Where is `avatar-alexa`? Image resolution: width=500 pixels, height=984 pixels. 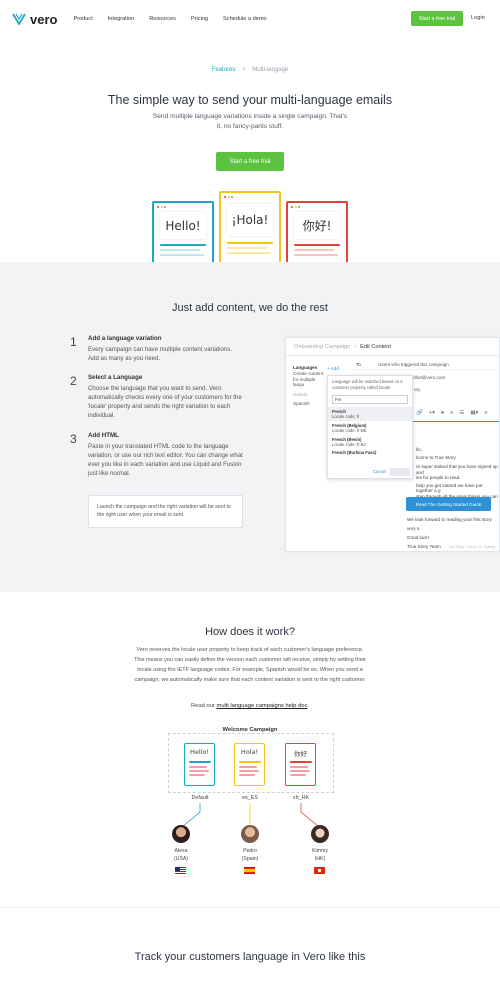
avatar-alexa is located at coordinates (181, 834).